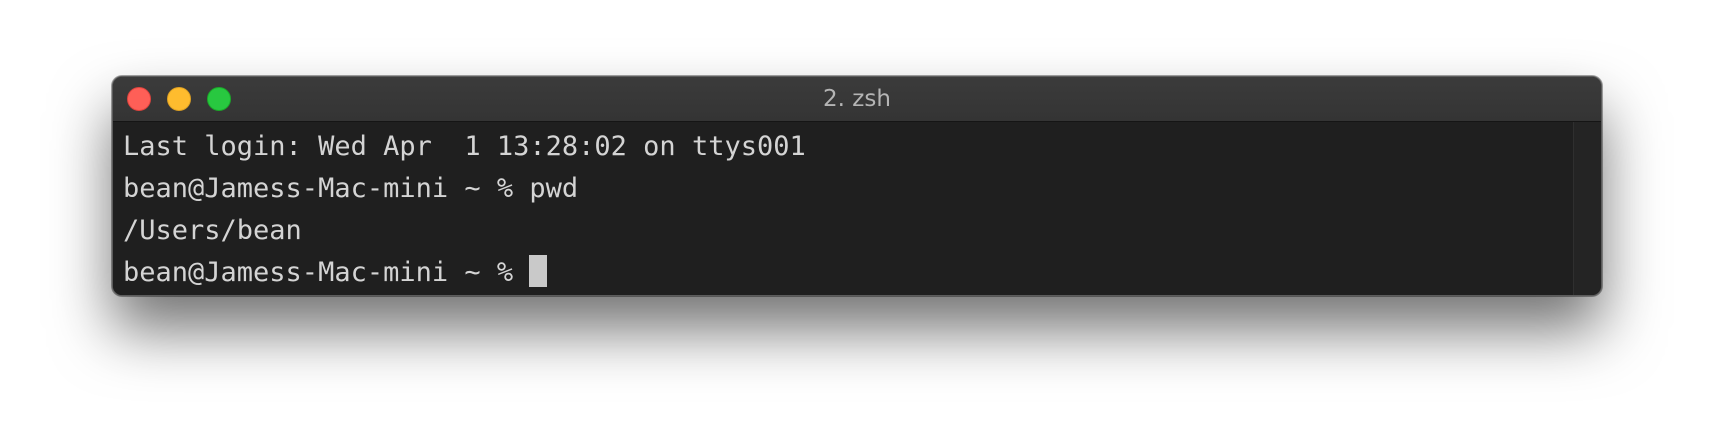 This screenshot has height=446, width=1714. What do you see at coordinates (843, 273) in the screenshot?
I see `active-prompt-line: bean@Jamess-Mac-mini ~ %` at bounding box center [843, 273].